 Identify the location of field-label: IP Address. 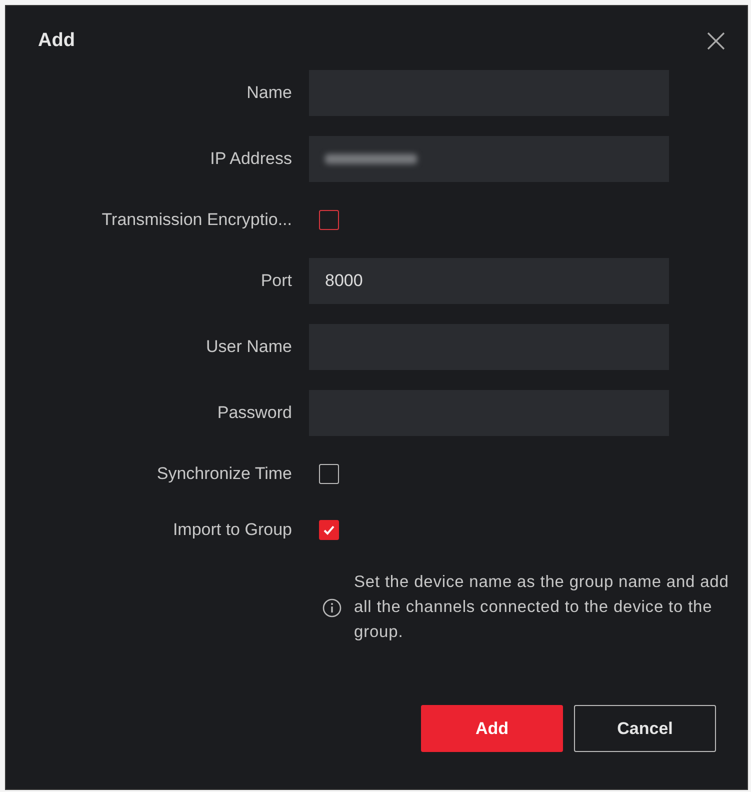
(250, 159).